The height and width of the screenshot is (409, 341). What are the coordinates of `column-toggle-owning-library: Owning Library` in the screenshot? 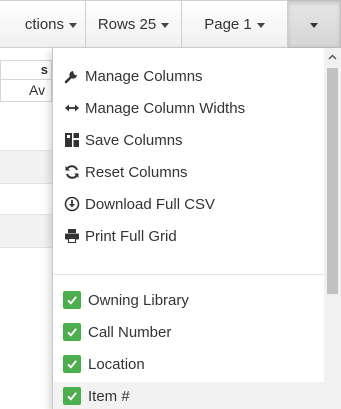 It's located at (189, 300).